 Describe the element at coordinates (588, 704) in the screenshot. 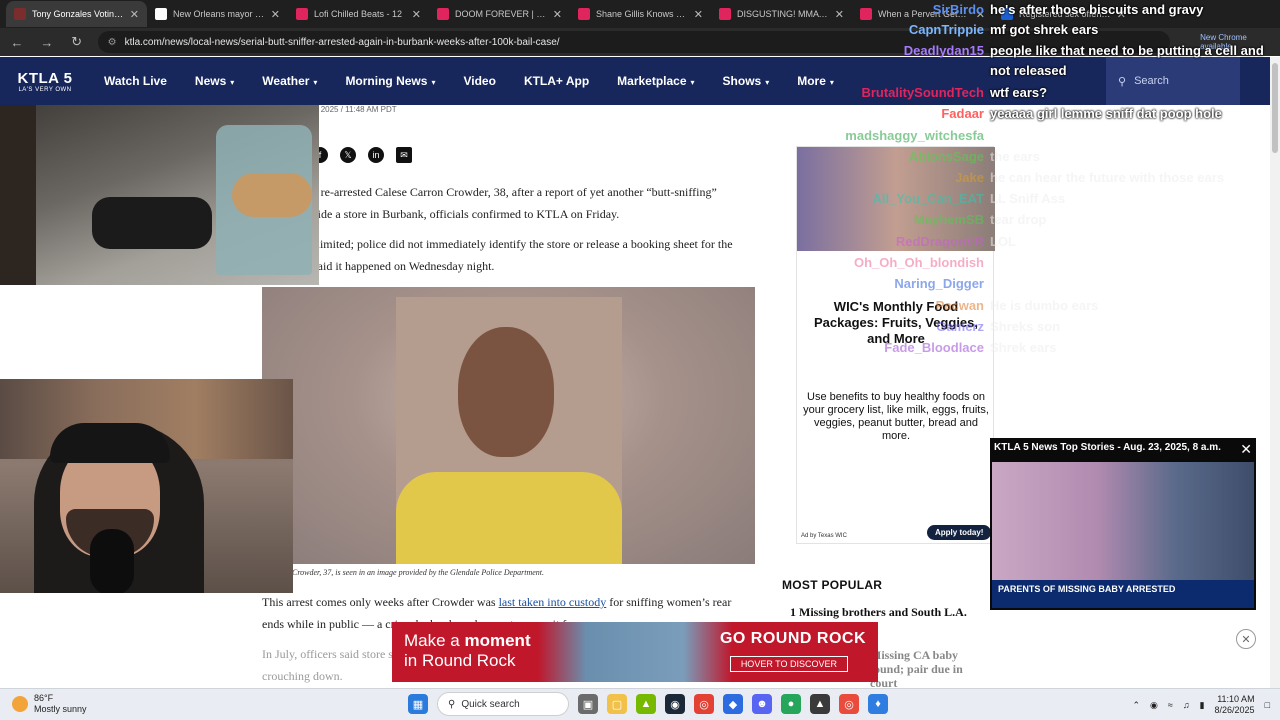

I see `task-view-icon: ▣` at that location.